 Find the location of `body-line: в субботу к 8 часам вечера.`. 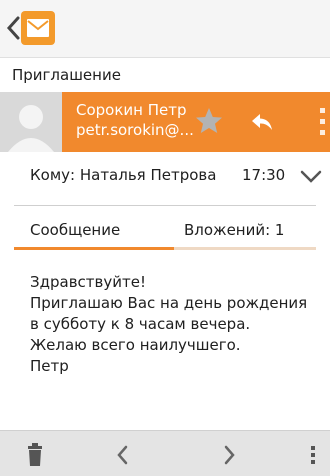

body-line: в субботу к 8 часам вечера. is located at coordinates (140, 324).